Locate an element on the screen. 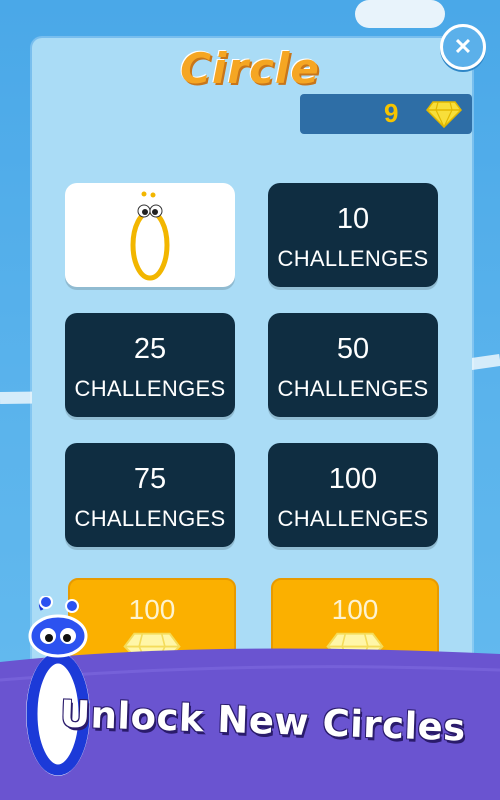  challenge-tile-50: 50 CHALLENGES is located at coordinates (353, 365).